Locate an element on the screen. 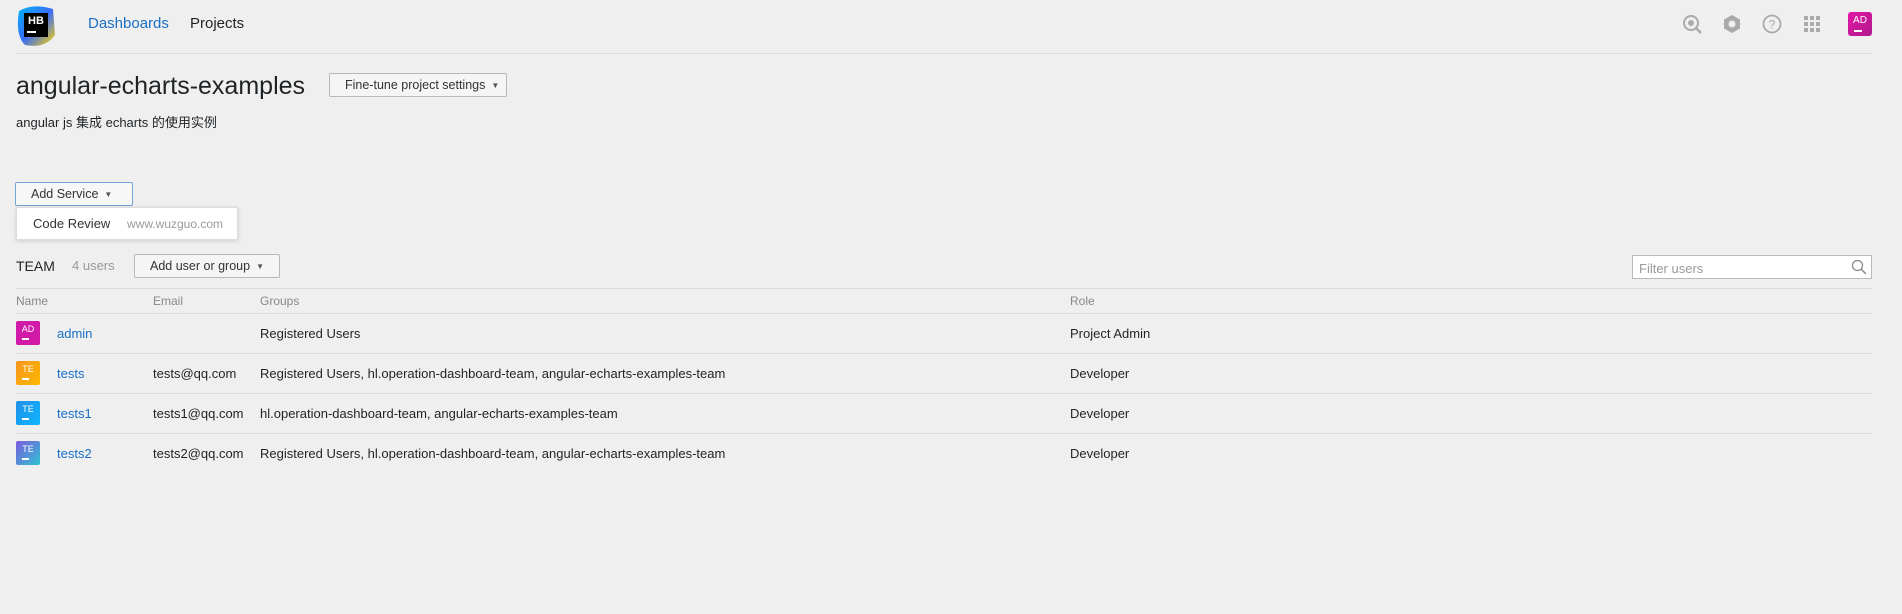 This screenshot has width=1902, height=614. user-email: tests1@qq.com is located at coordinates (198, 413).